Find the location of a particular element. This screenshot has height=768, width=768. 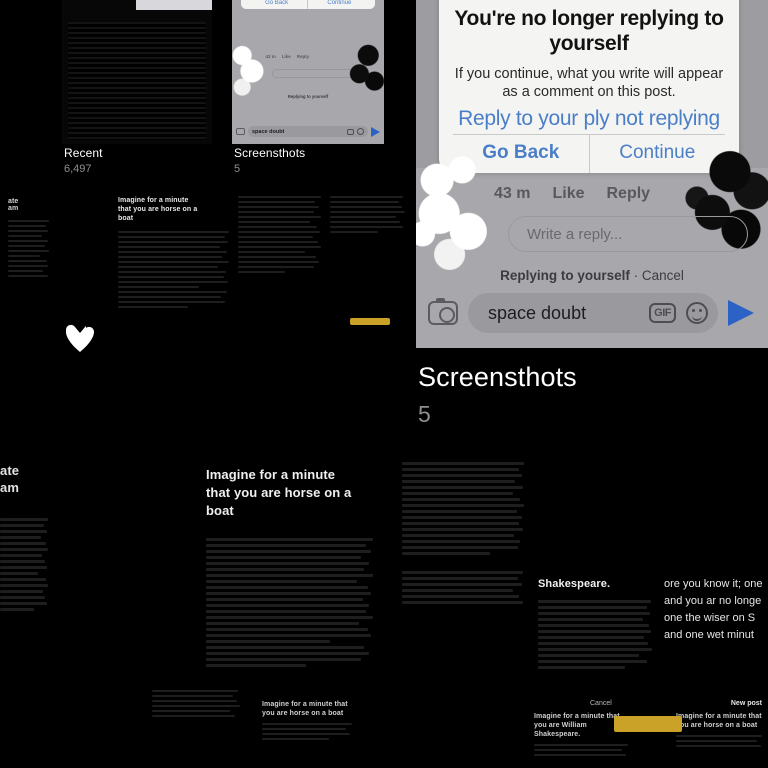

mini-doc-clipped-left: ate am is located at coordinates (31, 258).